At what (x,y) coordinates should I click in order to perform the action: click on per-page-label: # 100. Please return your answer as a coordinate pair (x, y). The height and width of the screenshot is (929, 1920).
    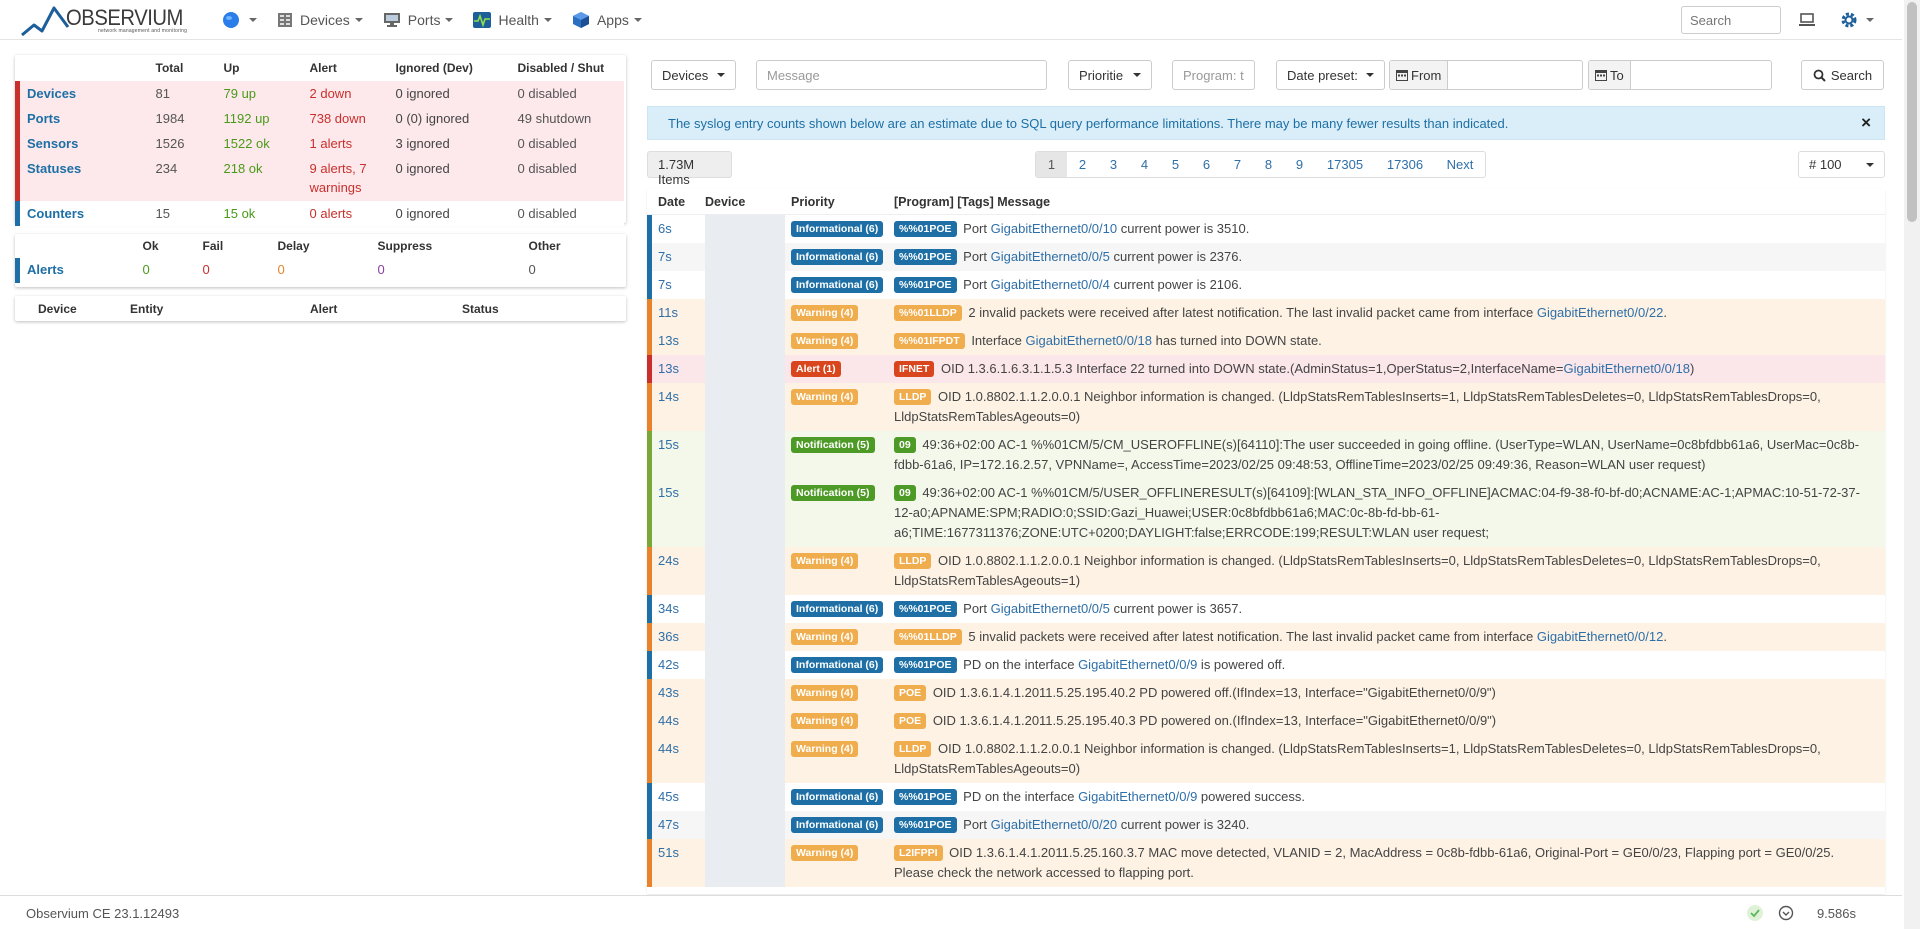
    Looking at the image, I should click on (1825, 164).